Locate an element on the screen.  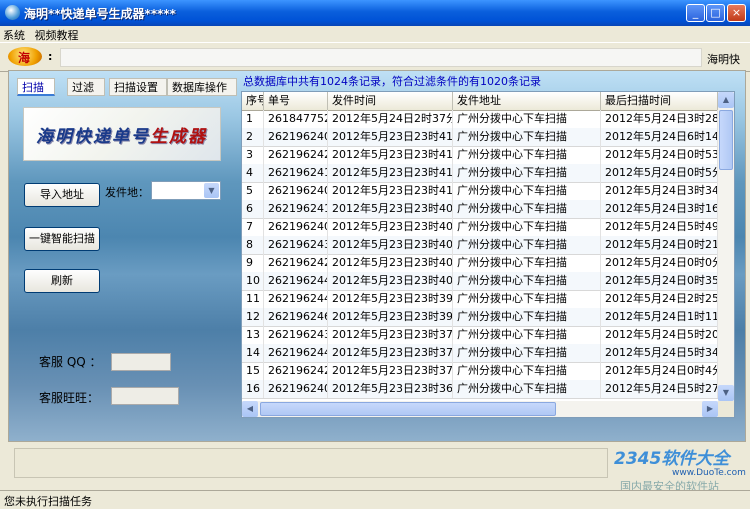
cell-index: 10 is located at coordinates (253, 281).